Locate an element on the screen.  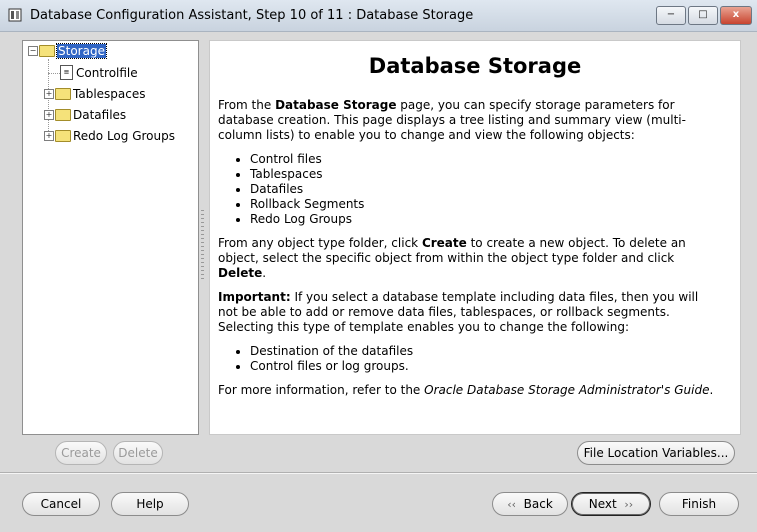
back-arrow-icon: ‹‹ is located at coordinates (512, 504).